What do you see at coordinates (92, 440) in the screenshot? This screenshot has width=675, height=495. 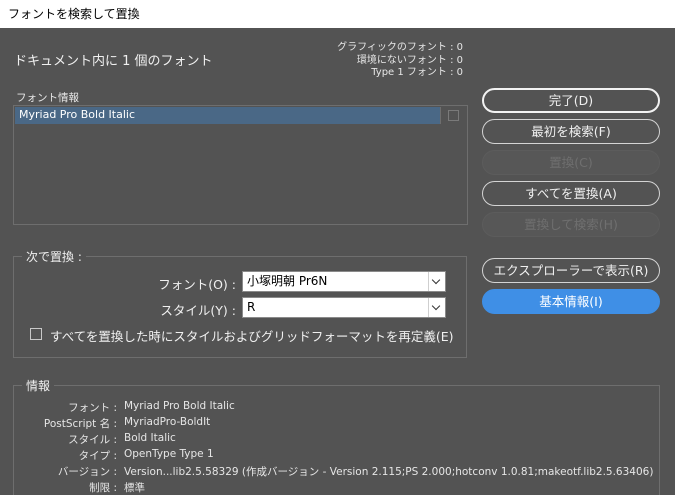 I see `info-key: スタイル :` at bounding box center [92, 440].